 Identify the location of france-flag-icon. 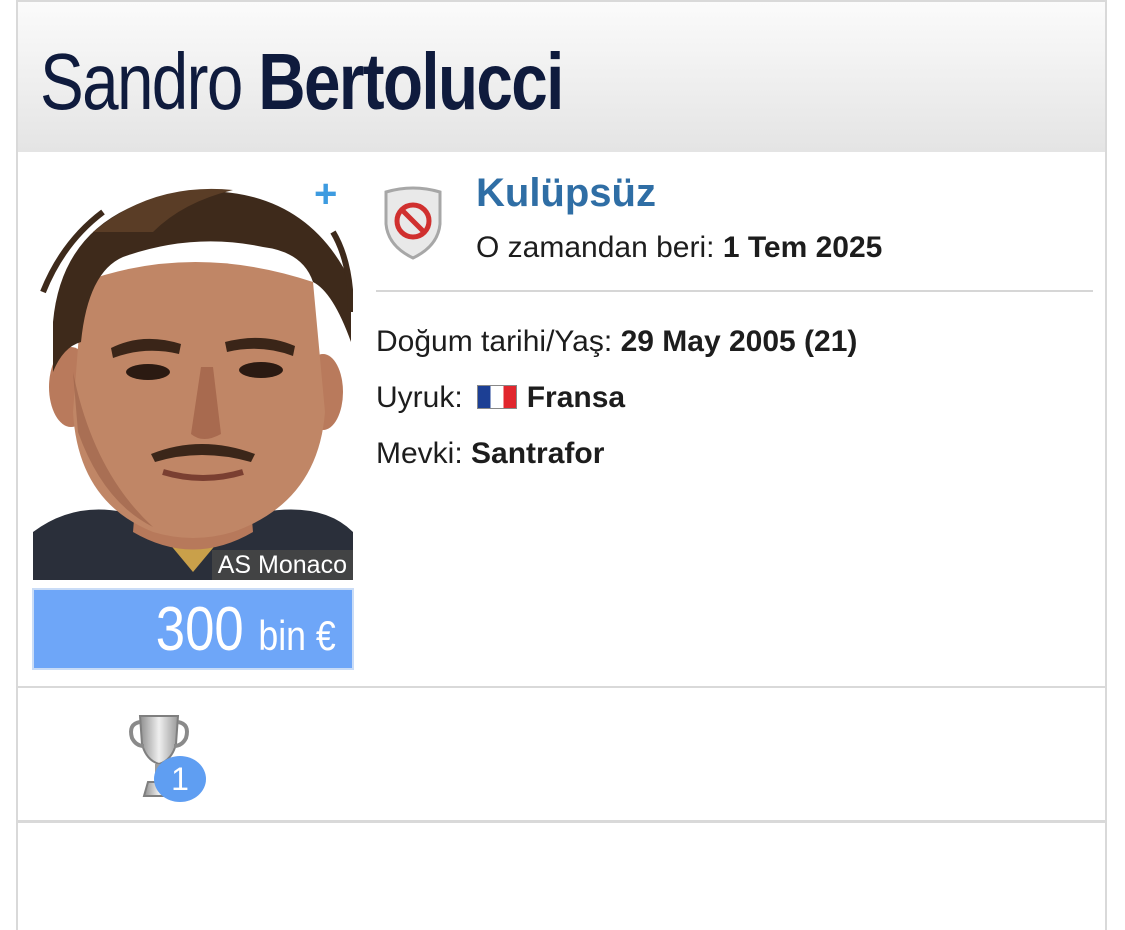
(496, 397).